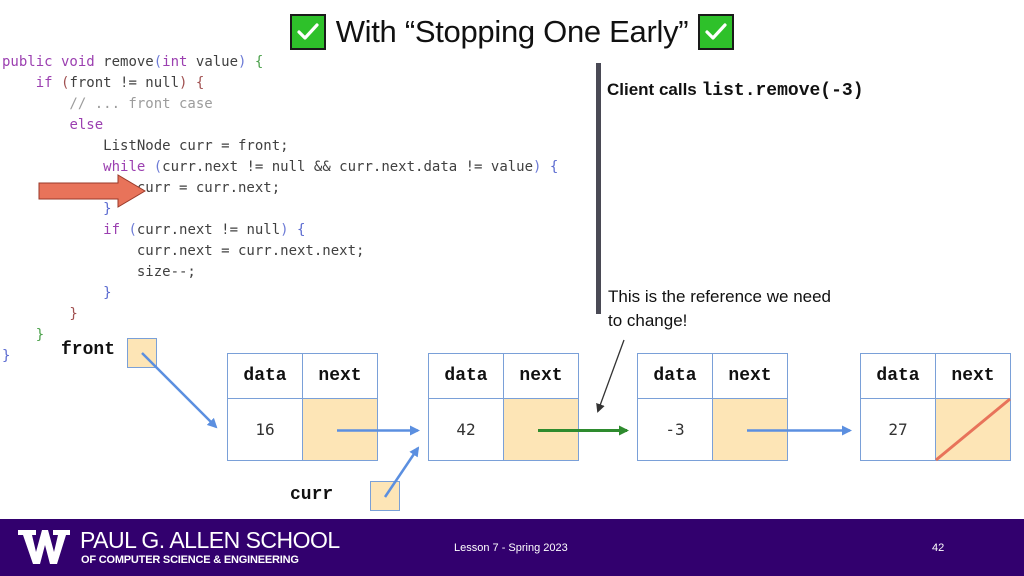 Image resolution: width=1024 pixels, height=576 pixels. Describe the element at coordinates (466, 429) in the screenshot. I see `node-data-value: 42` at that location.